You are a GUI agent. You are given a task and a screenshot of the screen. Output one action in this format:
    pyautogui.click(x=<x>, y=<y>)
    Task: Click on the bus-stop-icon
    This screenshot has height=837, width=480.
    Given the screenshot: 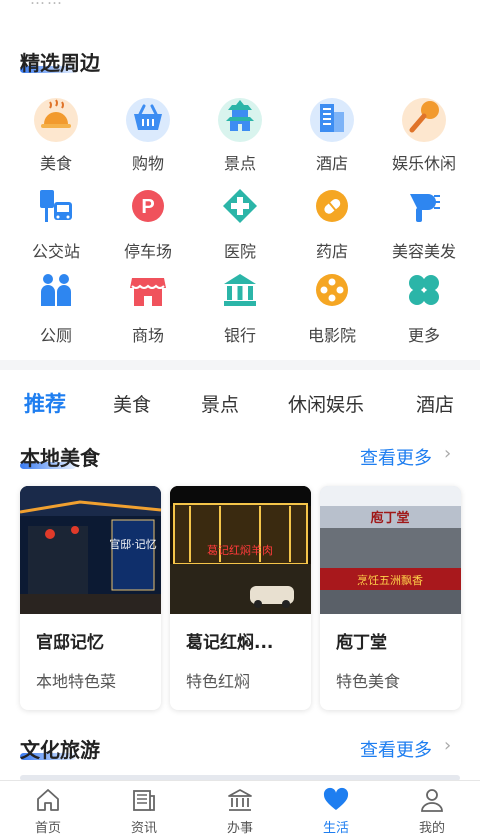 What is the action you would take?
    pyautogui.click(x=56, y=206)
    